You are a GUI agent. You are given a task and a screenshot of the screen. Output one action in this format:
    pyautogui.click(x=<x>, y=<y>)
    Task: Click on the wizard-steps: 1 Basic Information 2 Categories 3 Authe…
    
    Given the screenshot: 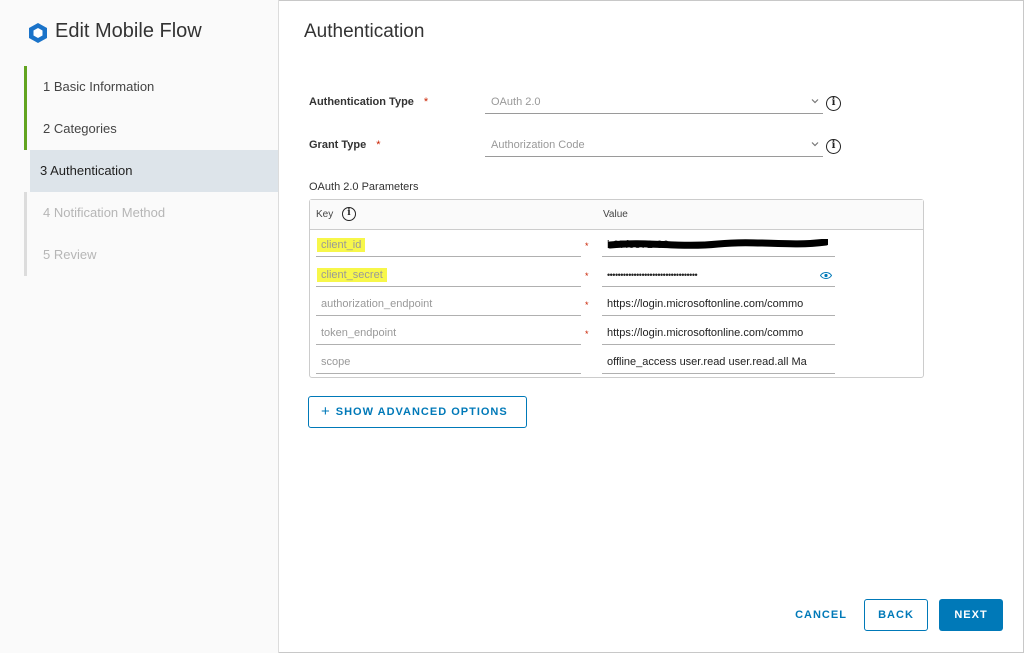 What is the action you would take?
    pyautogui.click(x=151, y=171)
    